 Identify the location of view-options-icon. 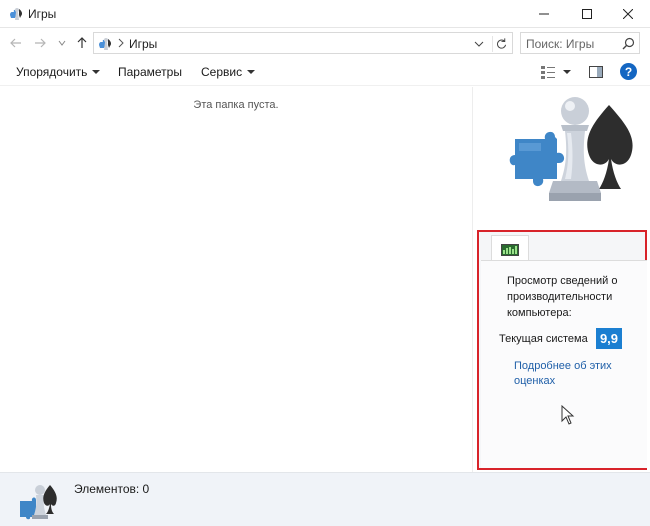
(548, 72).